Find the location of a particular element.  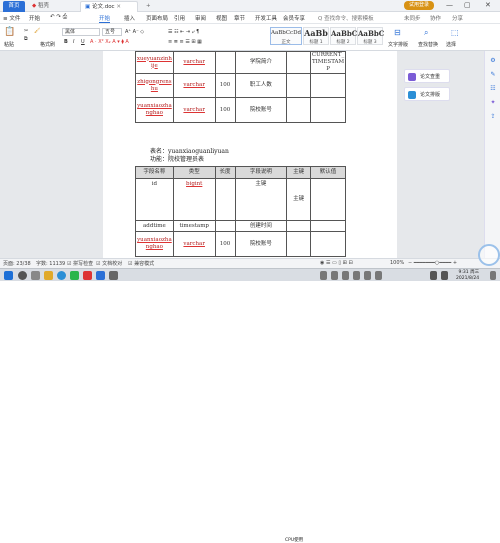

app-icon is located at coordinates (113, 275).